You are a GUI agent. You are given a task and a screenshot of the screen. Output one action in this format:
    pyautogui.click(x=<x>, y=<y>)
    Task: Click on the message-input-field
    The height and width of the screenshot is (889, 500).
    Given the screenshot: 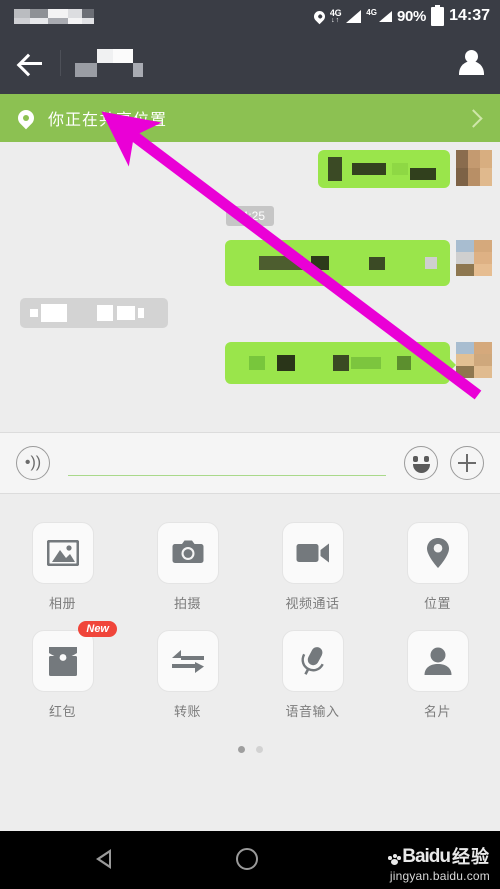 What is the action you would take?
    pyautogui.click(x=229, y=463)
    